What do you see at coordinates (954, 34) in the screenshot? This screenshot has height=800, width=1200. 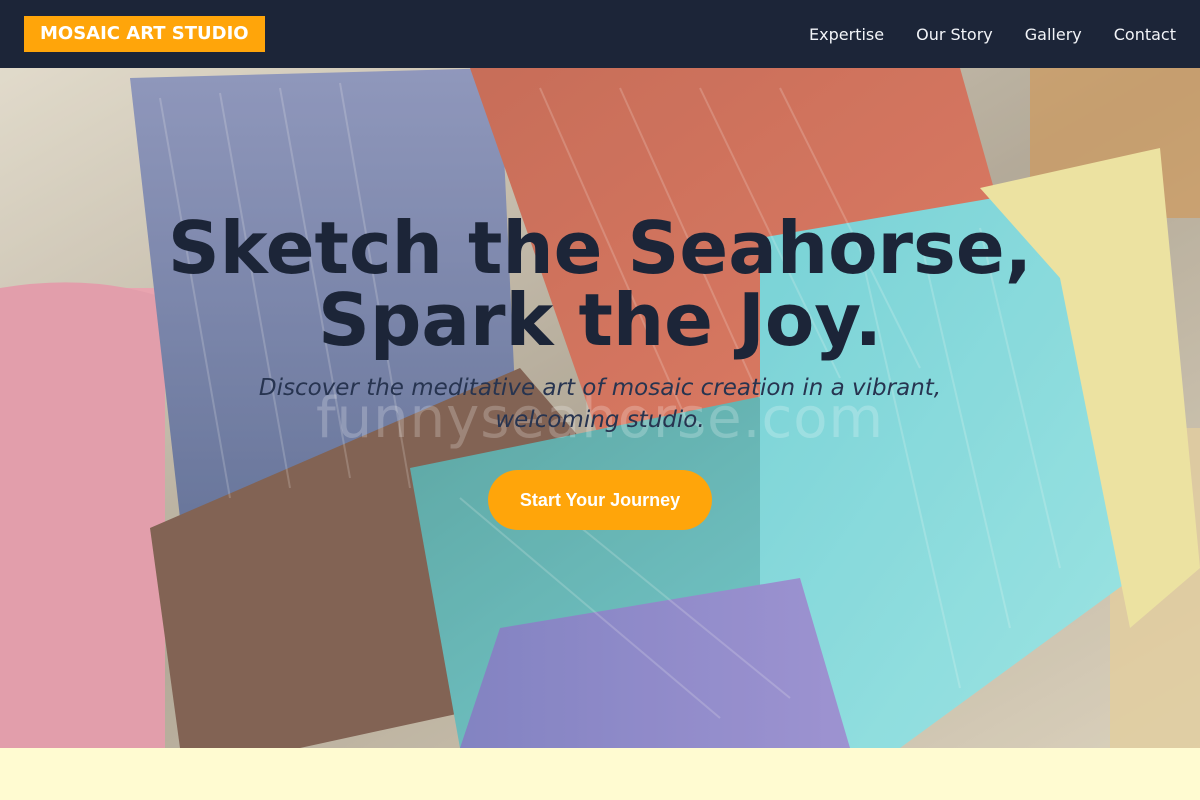 I see `nav-link-our-story: Our Story` at bounding box center [954, 34].